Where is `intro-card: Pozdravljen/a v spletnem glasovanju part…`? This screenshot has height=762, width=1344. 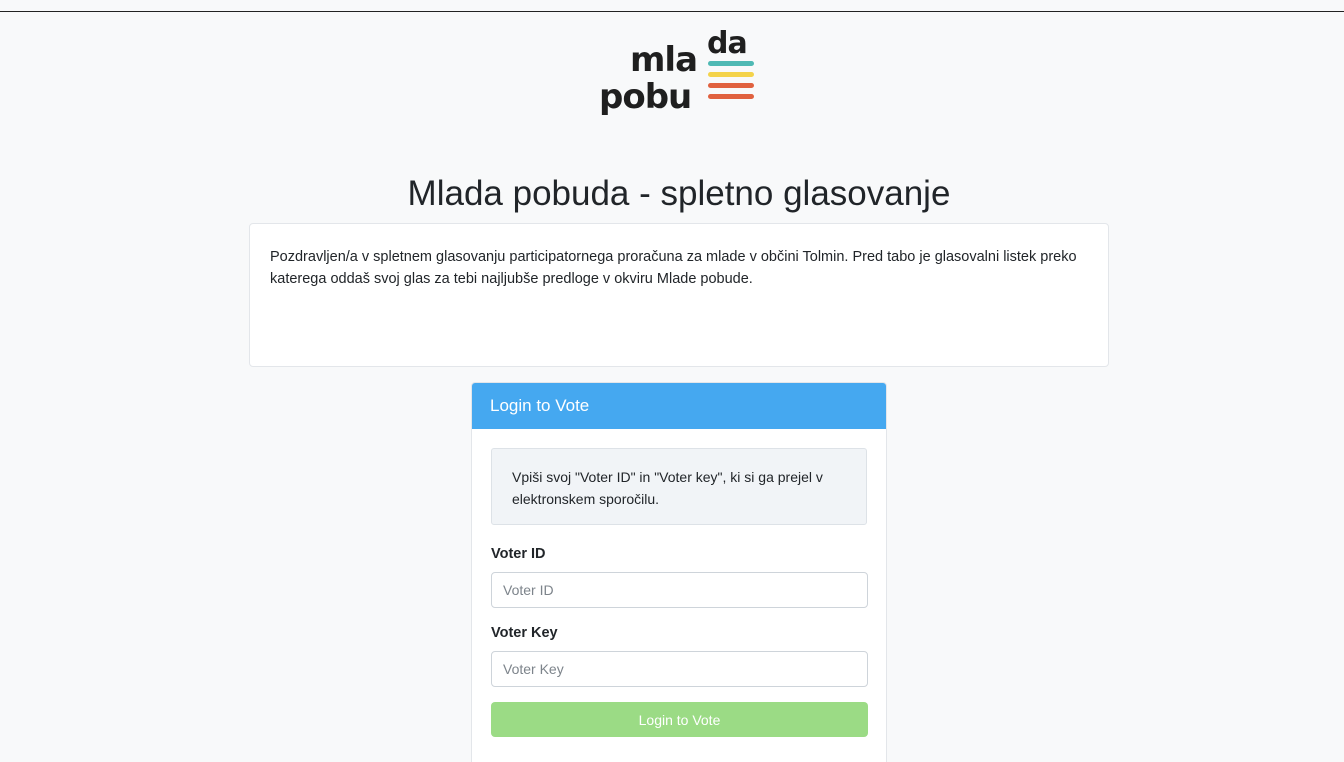
intro-card: Pozdravljen/a v spletnem glasovanju part… is located at coordinates (679, 295).